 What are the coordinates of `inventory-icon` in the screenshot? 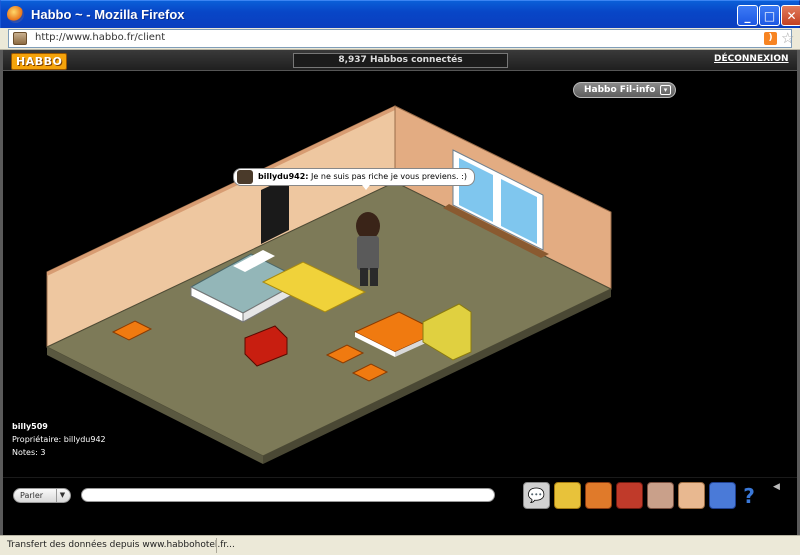 It's located at (660, 495).